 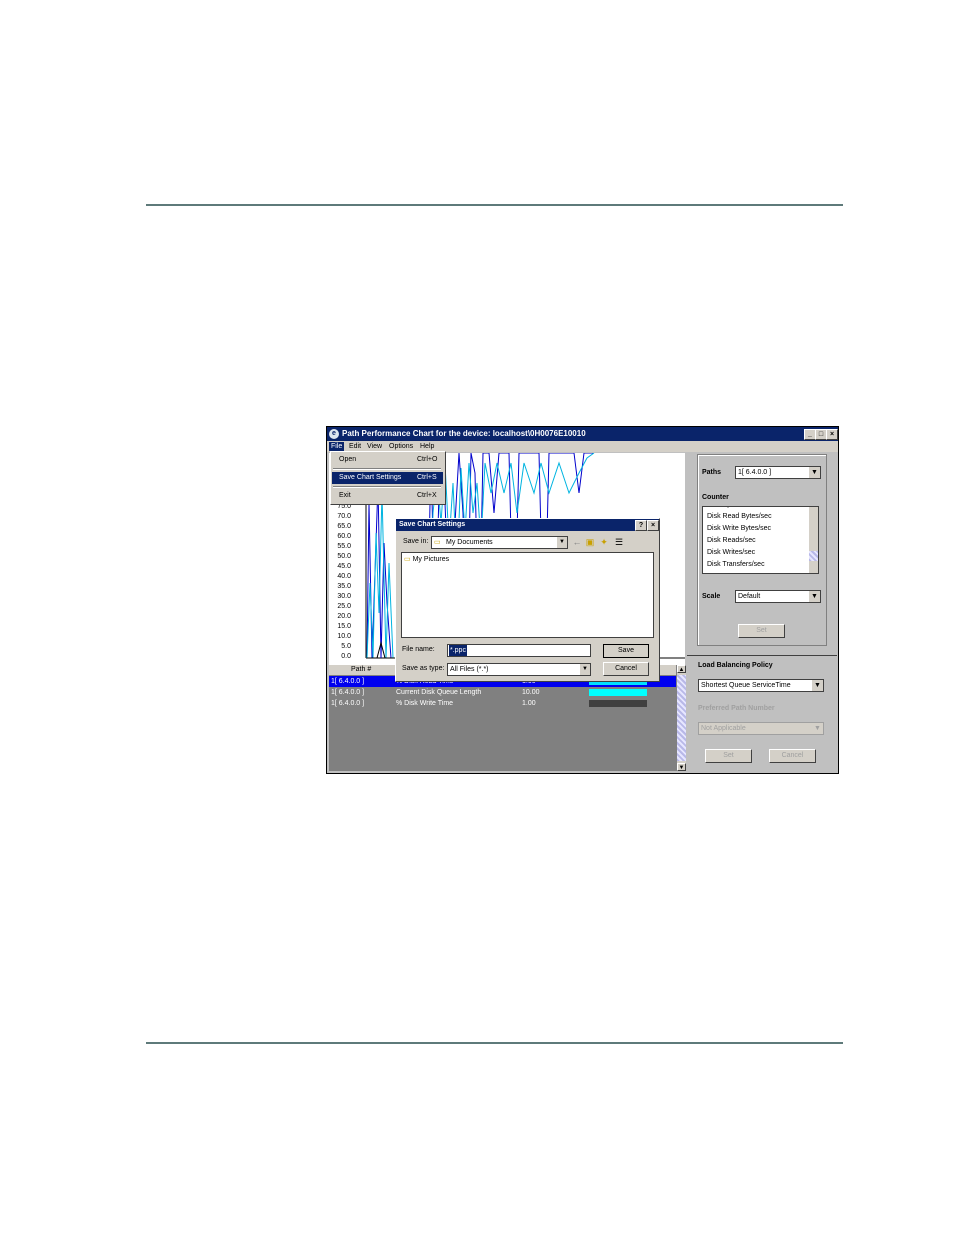 What do you see at coordinates (778, 596) in the screenshot?
I see `scale-select: Default ▼` at bounding box center [778, 596].